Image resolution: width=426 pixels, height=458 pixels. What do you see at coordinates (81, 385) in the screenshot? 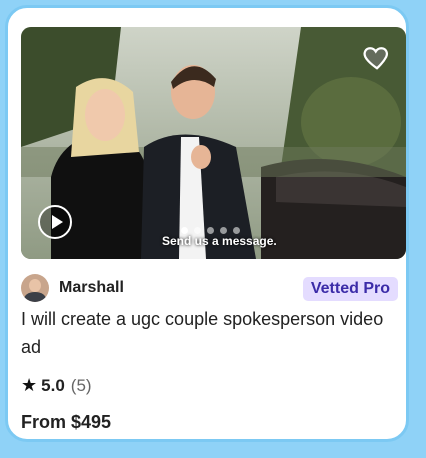
I see `rating-count: (5)` at bounding box center [81, 385].